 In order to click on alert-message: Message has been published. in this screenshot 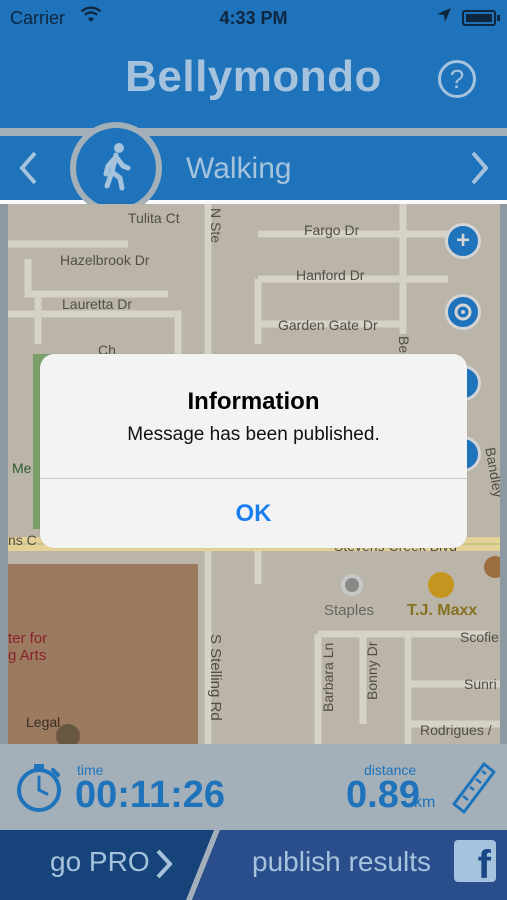, I will do `click(253, 434)`.